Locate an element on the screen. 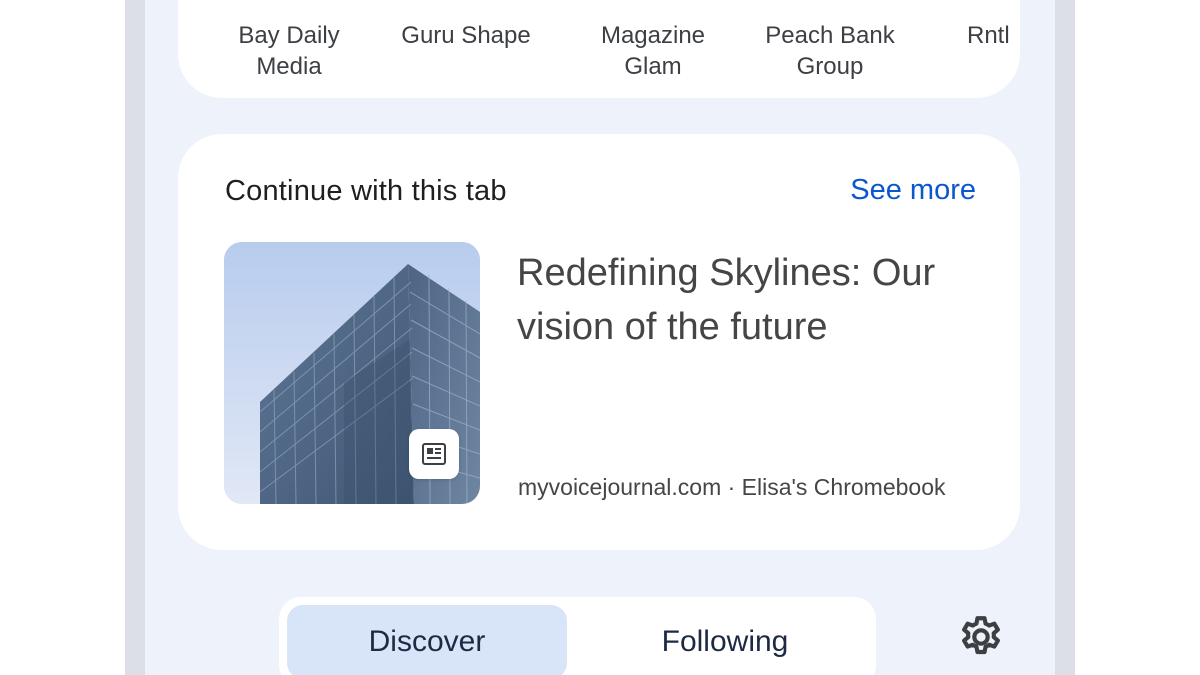 Image resolution: width=1200 pixels, height=675 pixels. article-badge is located at coordinates (434, 454).